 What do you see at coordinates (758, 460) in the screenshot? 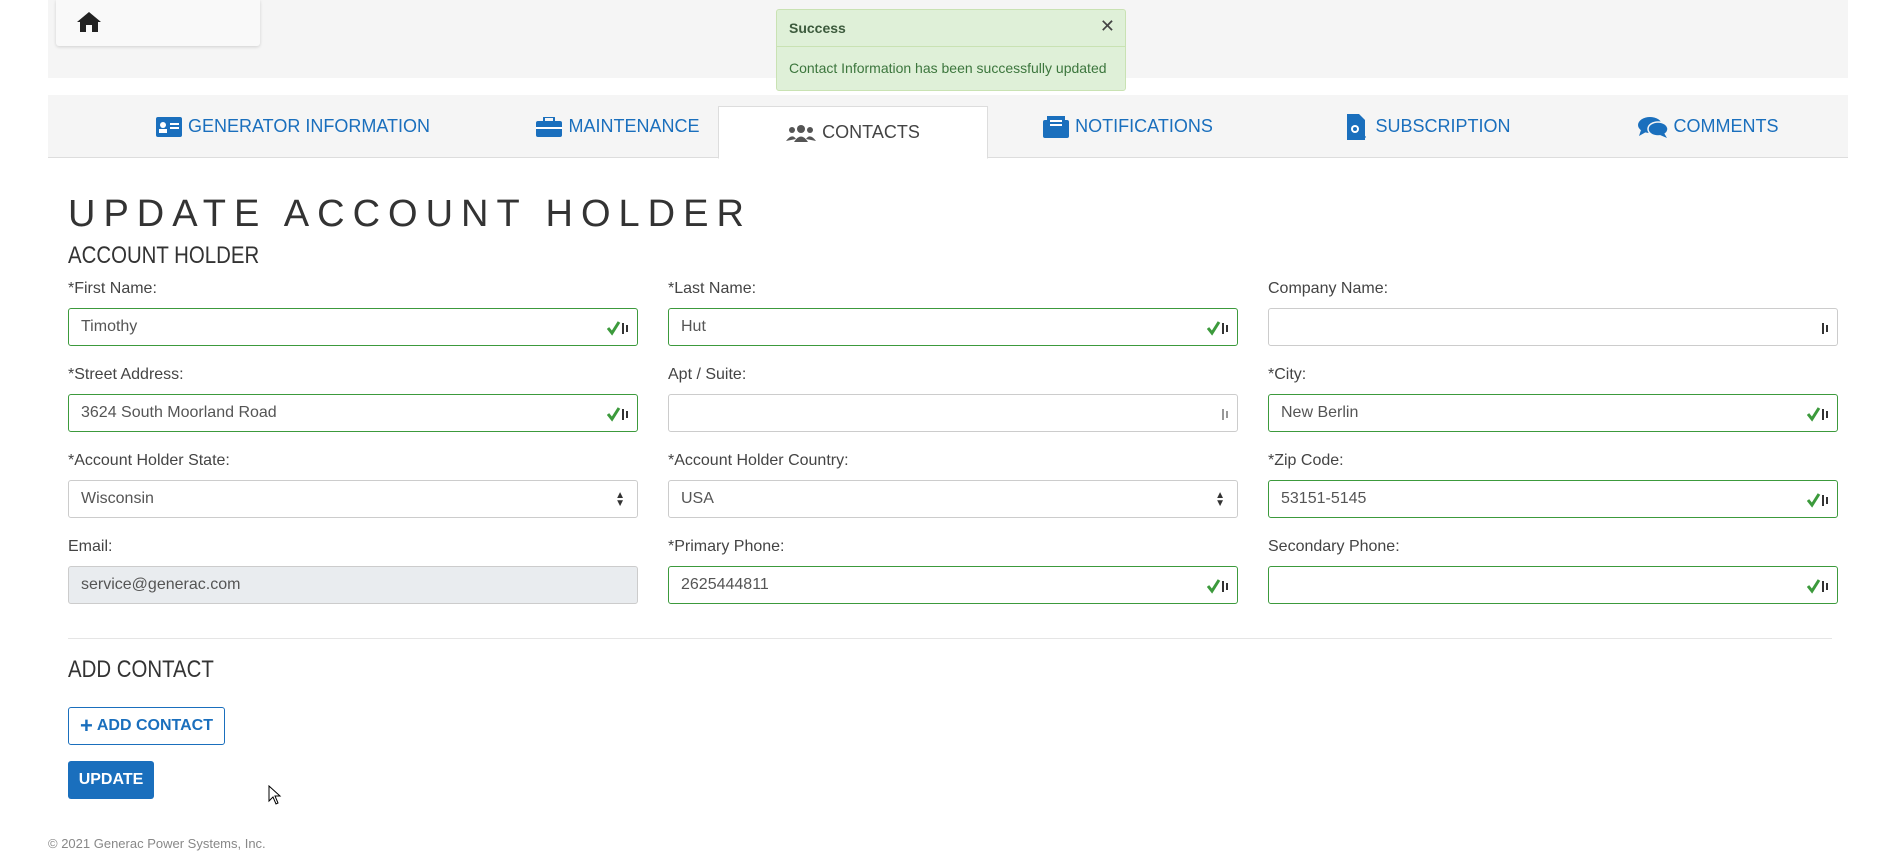
I see `country-label: *Account Holder Country:` at bounding box center [758, 460].